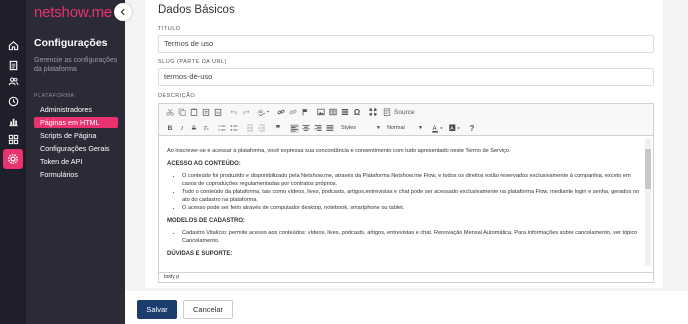 The width and height of the screenshot is (688, 324). What do you see at coordinates (348, 128) in the screenshot?
I see `styles-label: Styles` at bounding box center [348, 128].